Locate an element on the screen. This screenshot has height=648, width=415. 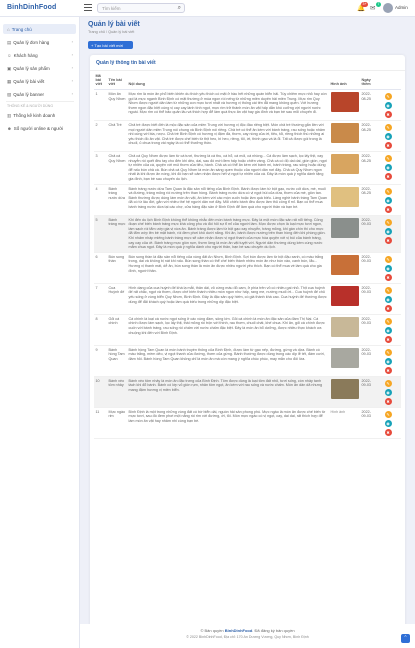
users-icon: ☺ is located at coordinates (9, 55).